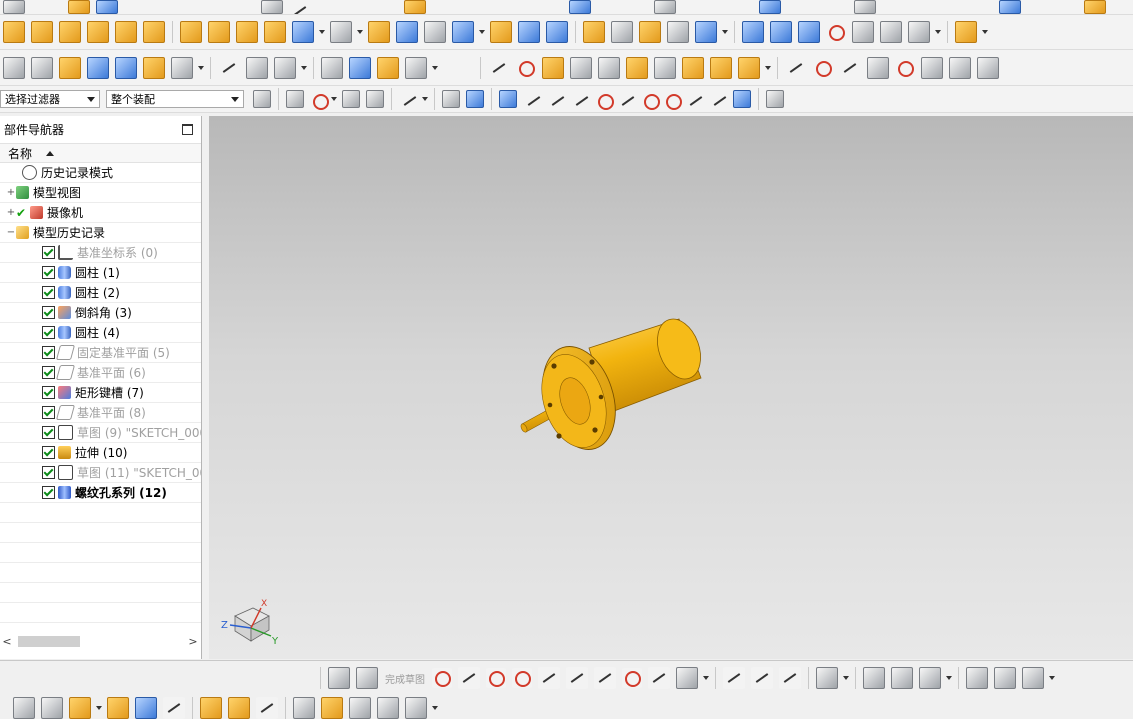 This screenshot has height=719, width=1133. Describe the element at coordinates (594, 32) in the screenshot. I see `sew-tool-icon` at that location.